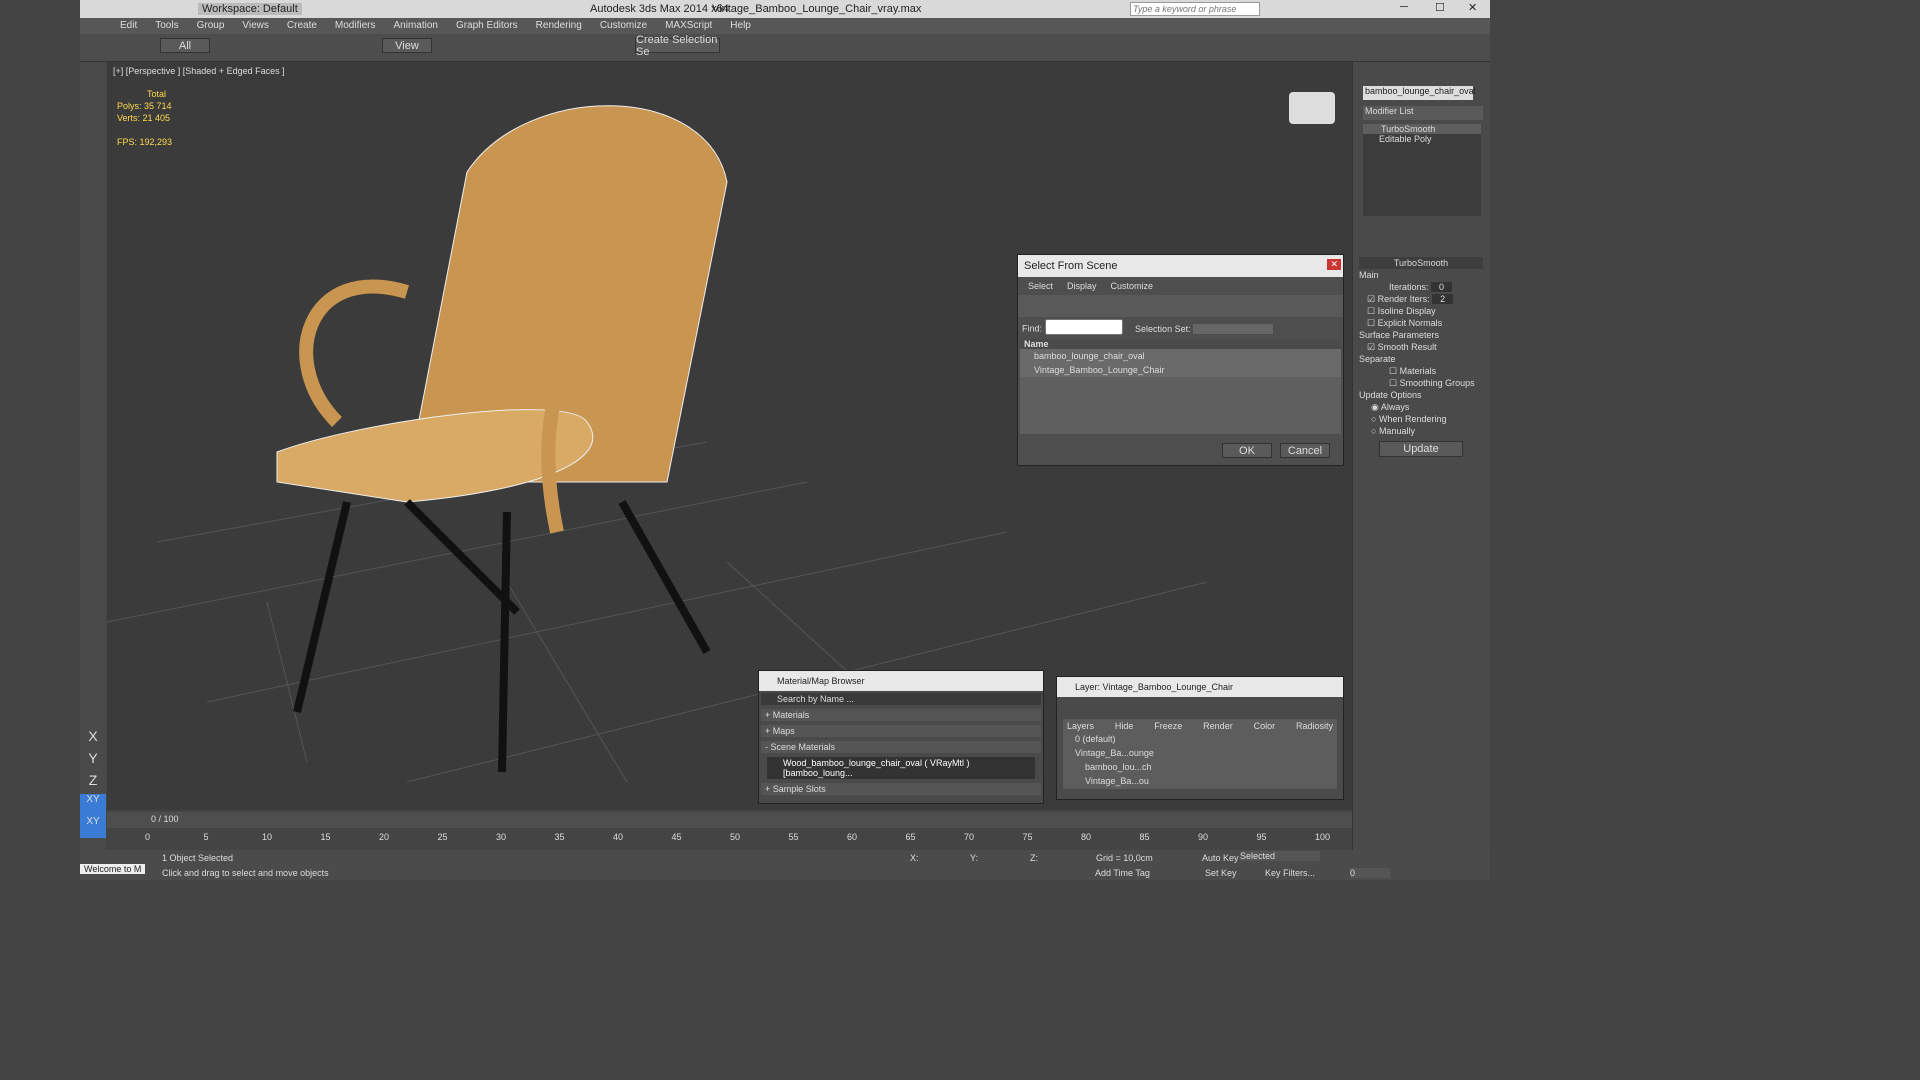 The width and height of the screenshot is (1920, 1080). Describe the element at coordinates (185, 45) in the screenshot. I see `selection-filter-dropdown: All` at that location.